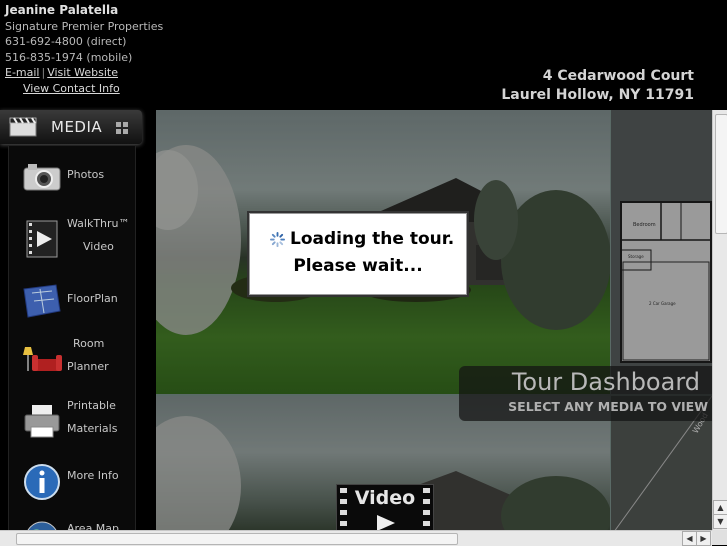 The width and height of the screenshot is (727, 546). What do you see at coordinates (72, 519) in the screenshot?
I see `media-item-area-map: Area Map` at bounding box center [72, 519].